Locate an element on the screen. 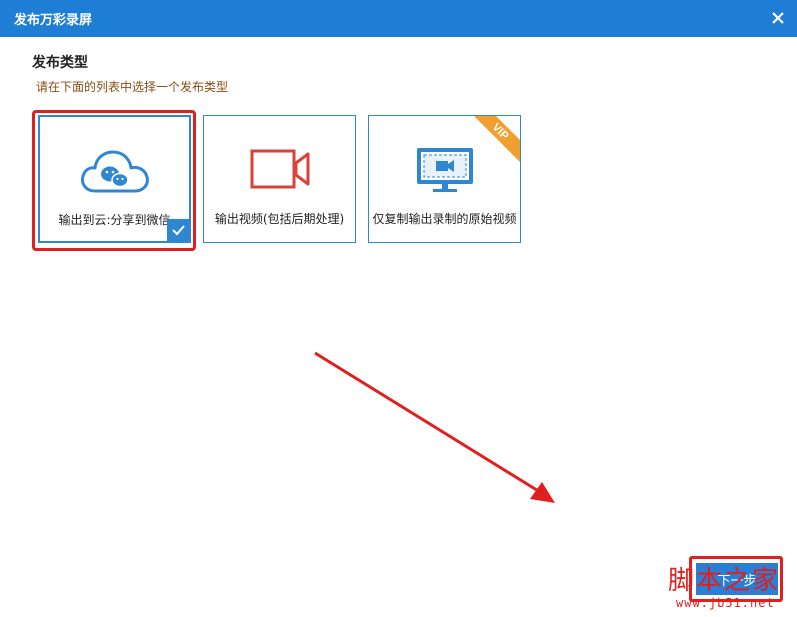 This screenshot has height=617, width=797. vip-badge: VIP is located at coordinates (493, 143).